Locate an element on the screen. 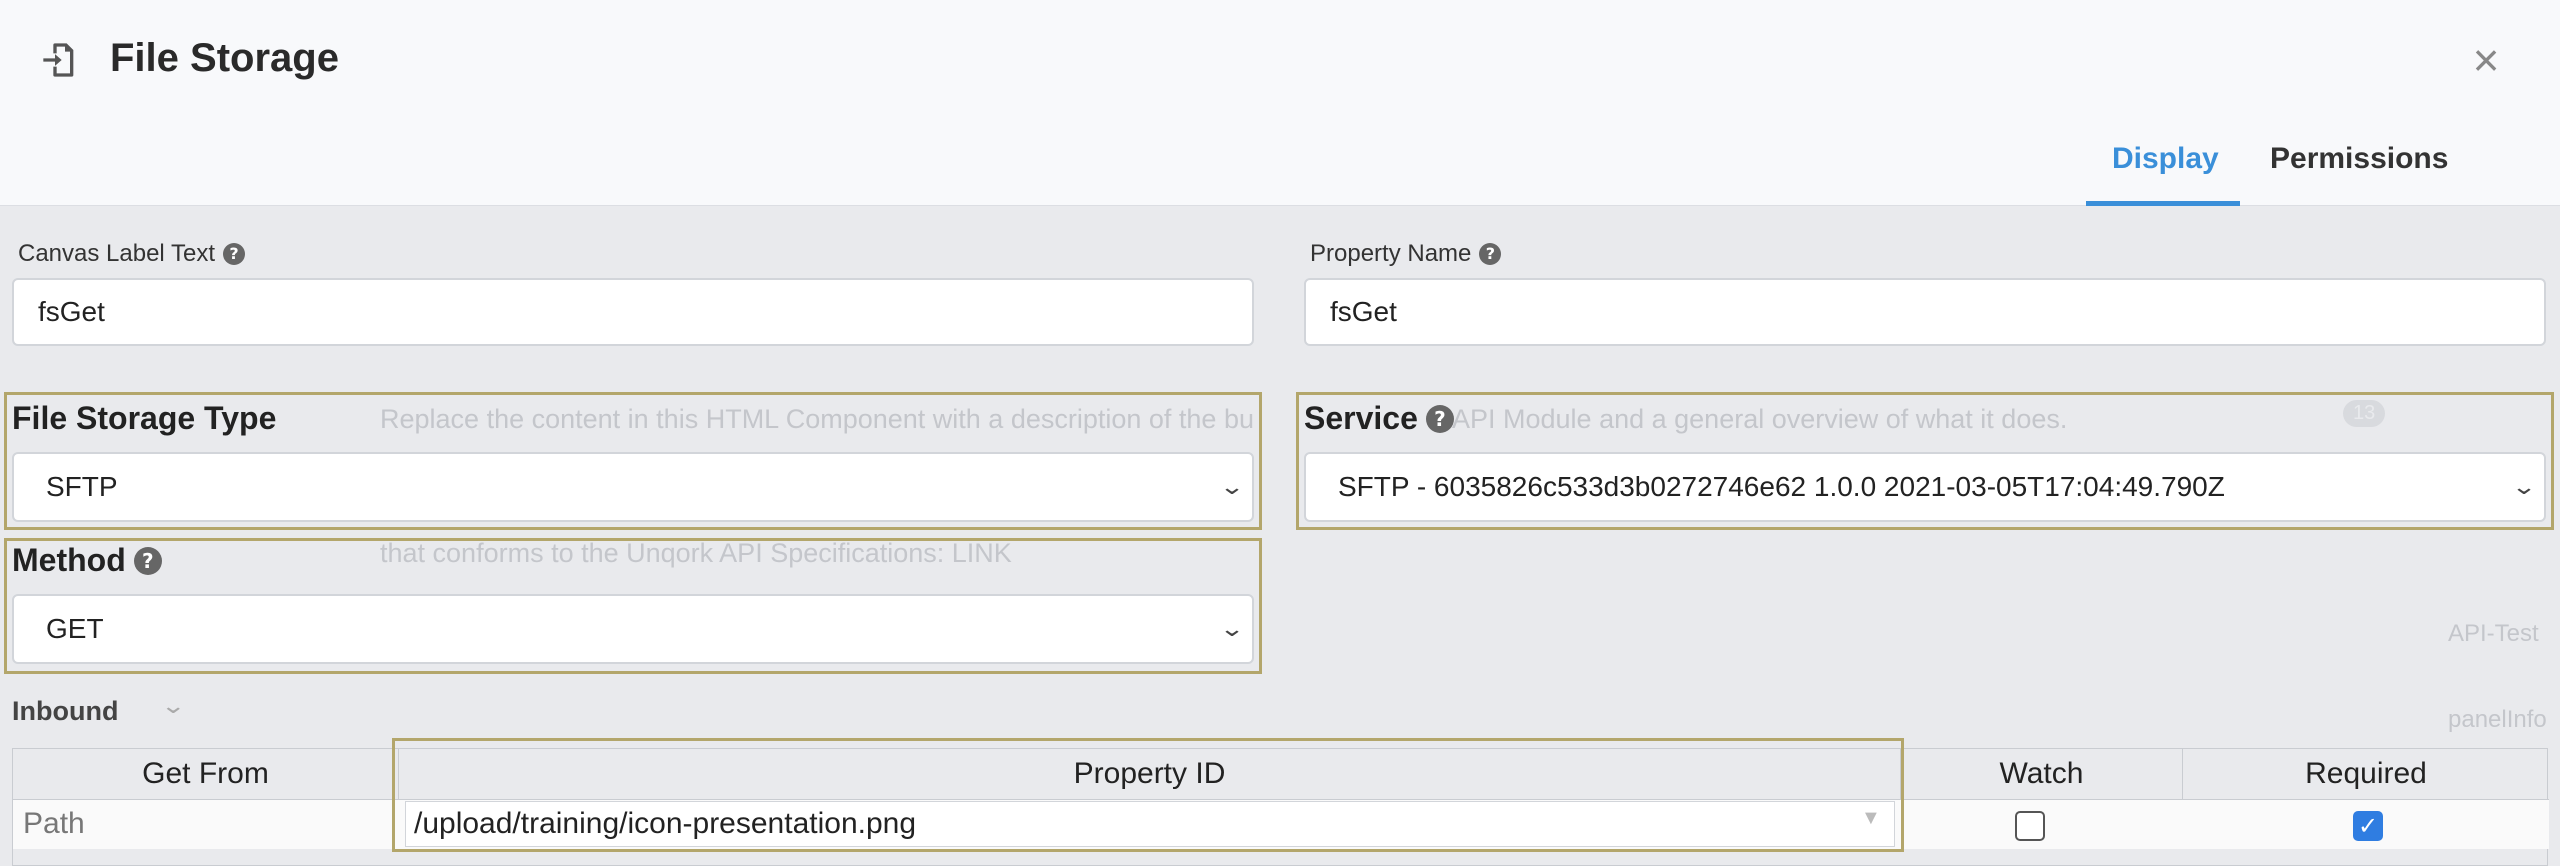  active-tab-indicator is located at coordinates (2163, 203).